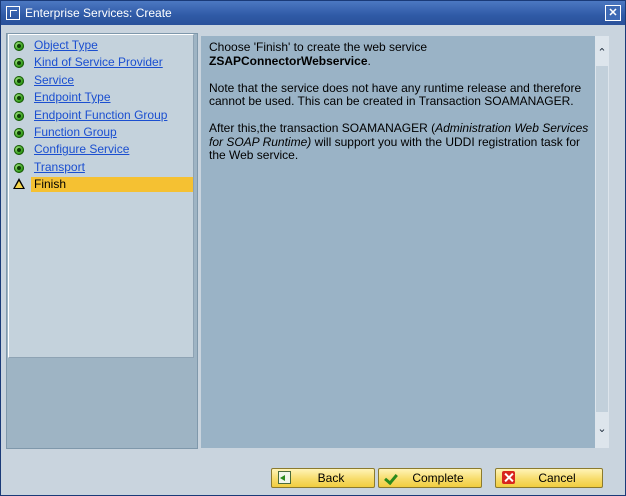 The width and height of the screenshot is (626, 496). What do you see at coordinates (98, 62) in the screenshot?
I see `step-label: Kind of Service Provider` at bounding box center [98, 62].